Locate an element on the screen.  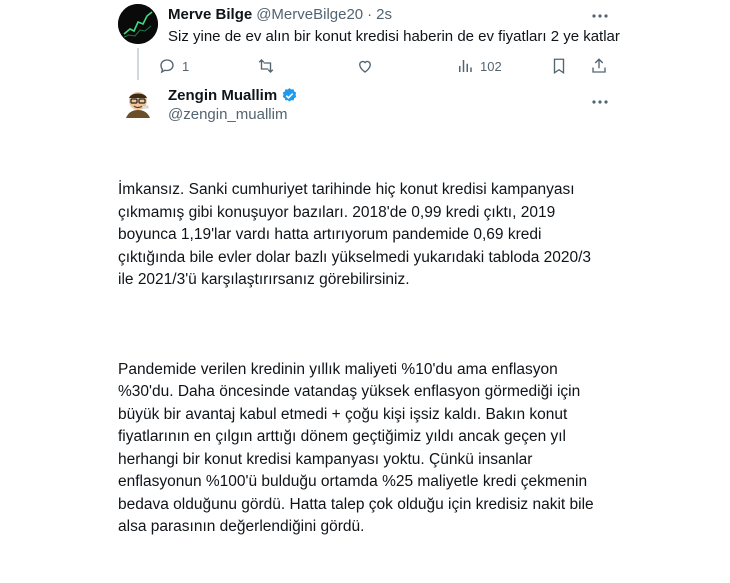
bookmark-icon is located at coordinates (559, 66).